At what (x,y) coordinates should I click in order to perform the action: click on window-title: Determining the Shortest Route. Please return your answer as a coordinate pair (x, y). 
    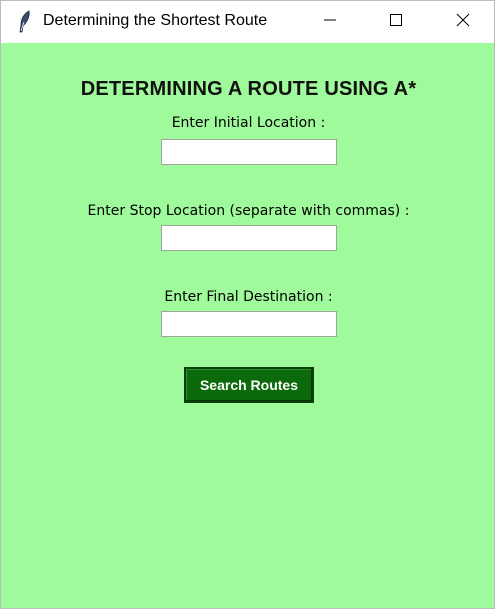
    Looking at the image, I should click on (155, 20).